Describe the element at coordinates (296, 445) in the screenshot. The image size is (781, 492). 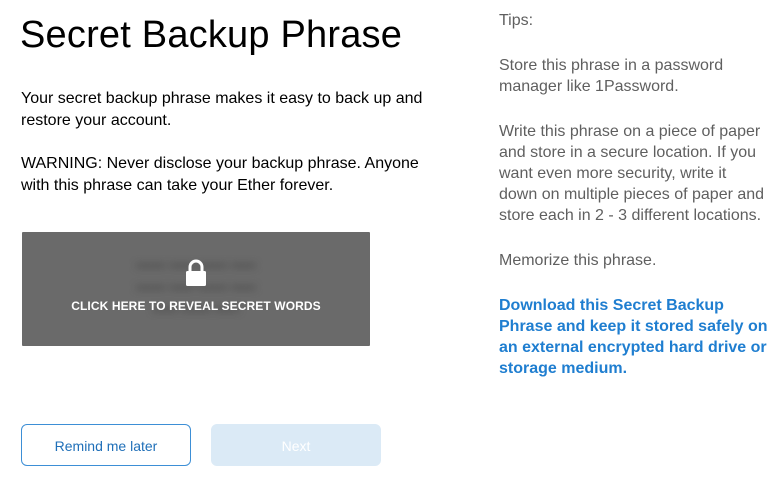
I see `next-button: Next` at that location.